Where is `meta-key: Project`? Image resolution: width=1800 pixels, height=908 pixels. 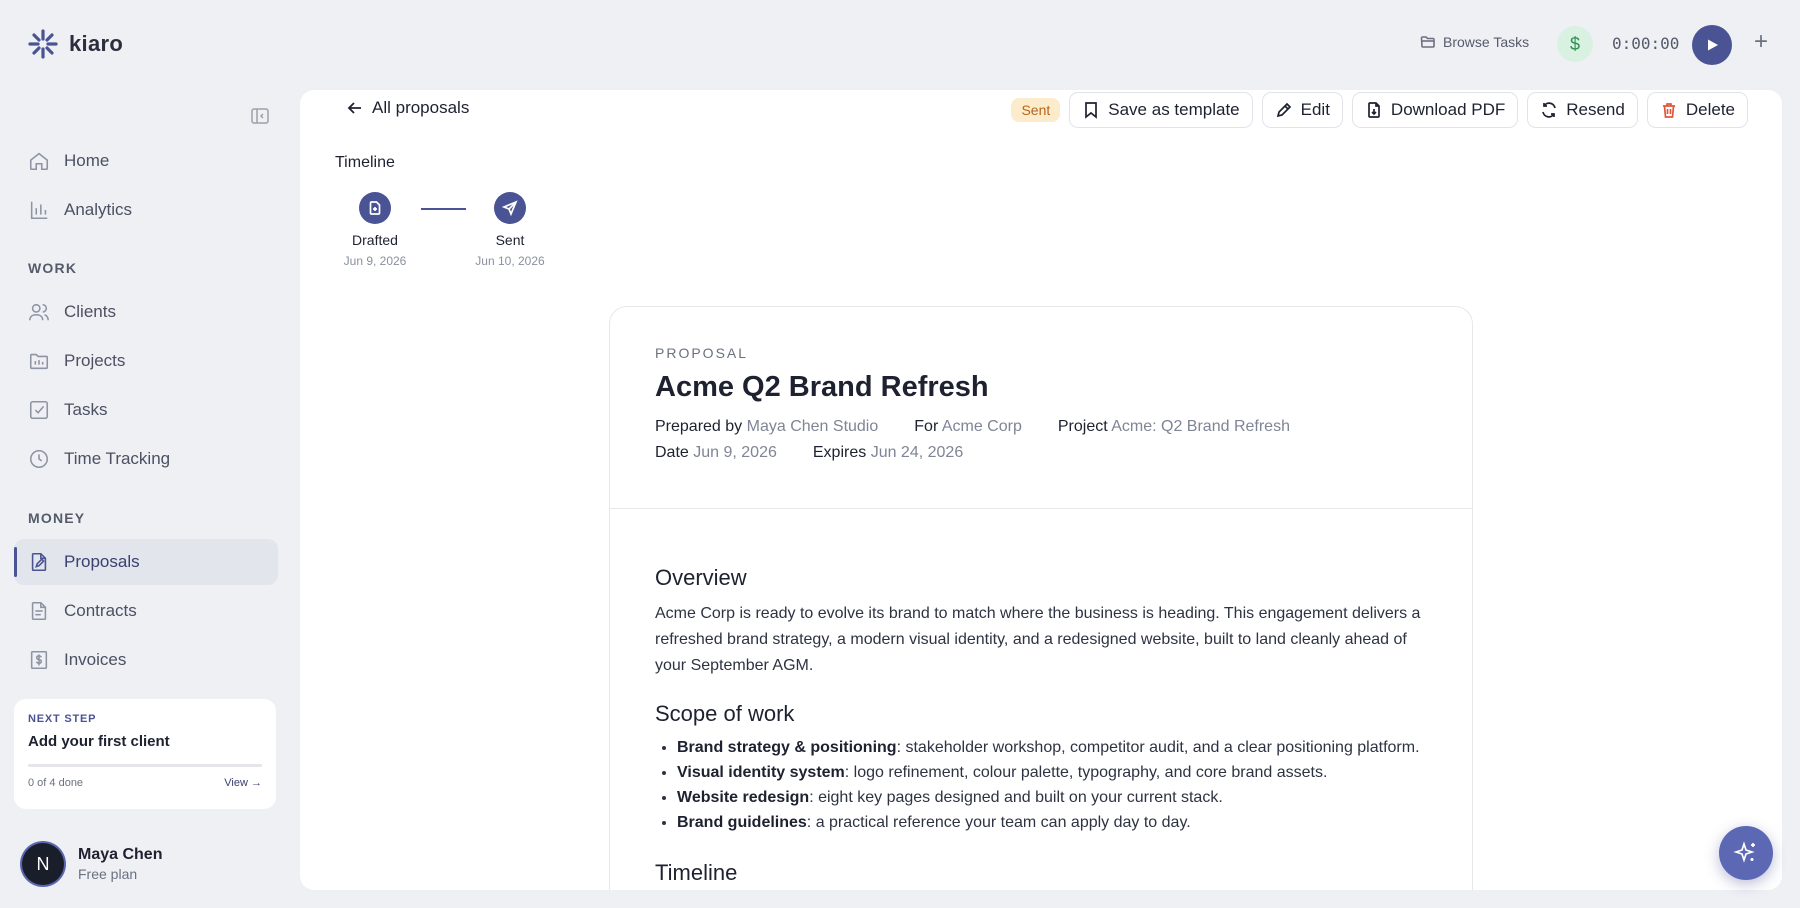 meta-key: Project is located at coordinates (1082, 426).